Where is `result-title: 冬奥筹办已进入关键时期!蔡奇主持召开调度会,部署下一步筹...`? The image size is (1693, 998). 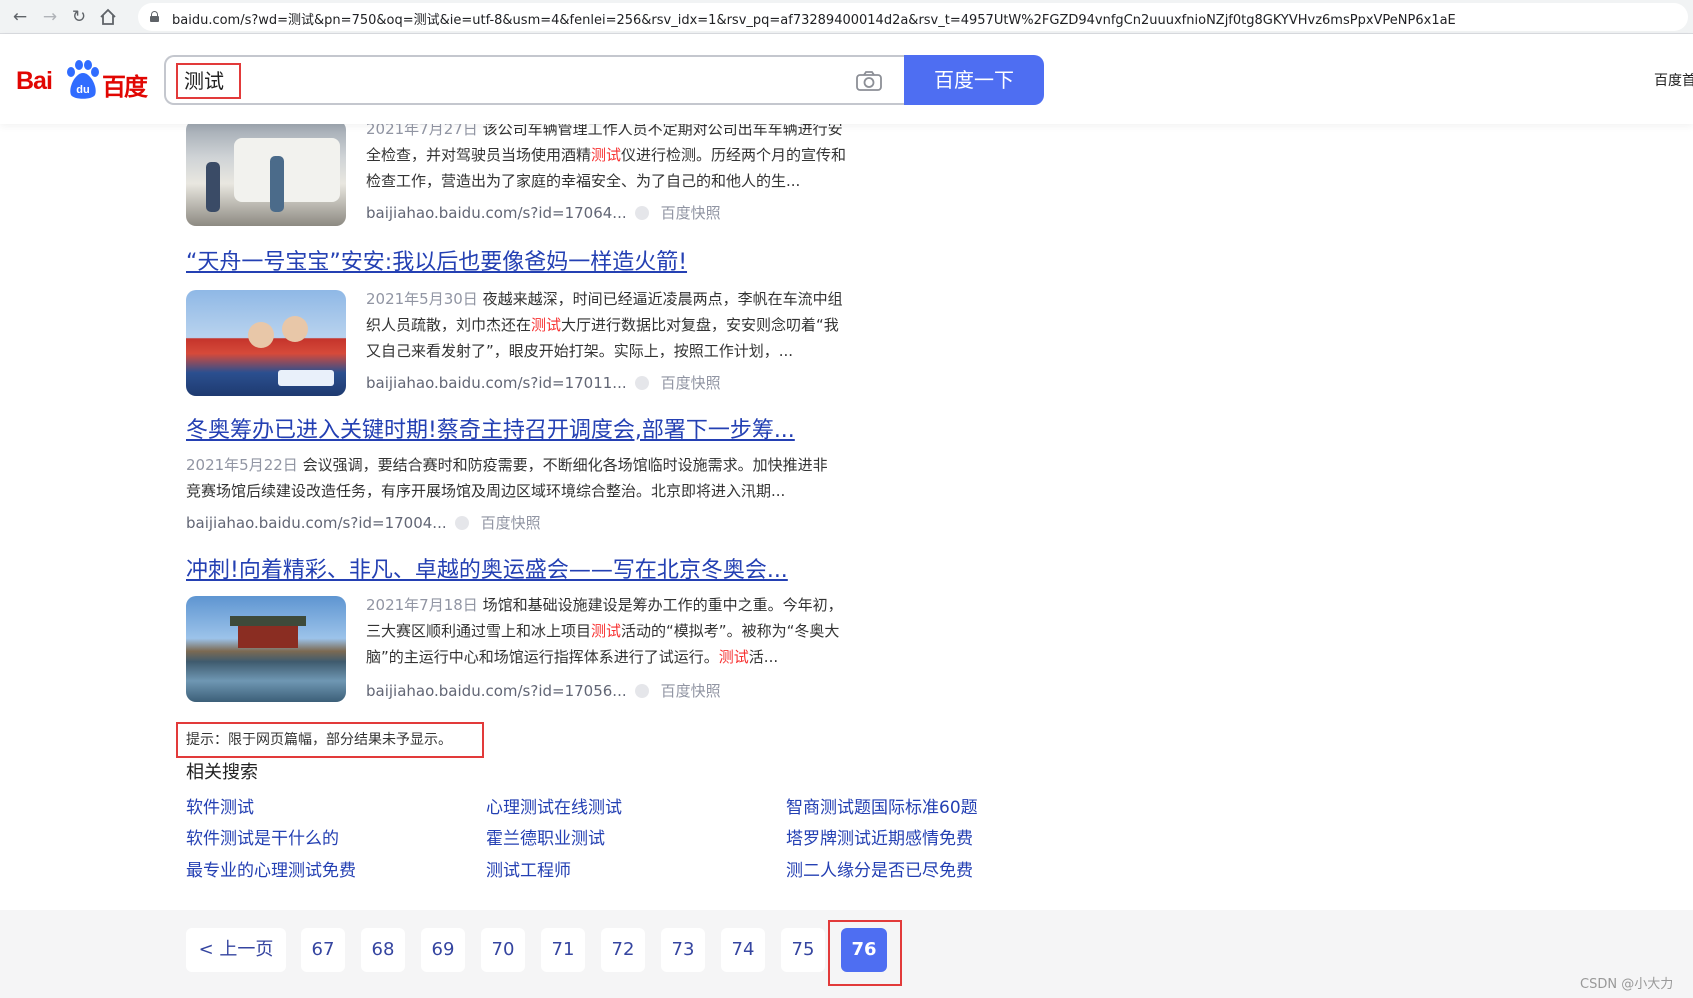
result-title: 冬奥筹办已进入关键时期!蔡奇主持召开调度会,部署下一步筹... is located at coordinates (546, 431).